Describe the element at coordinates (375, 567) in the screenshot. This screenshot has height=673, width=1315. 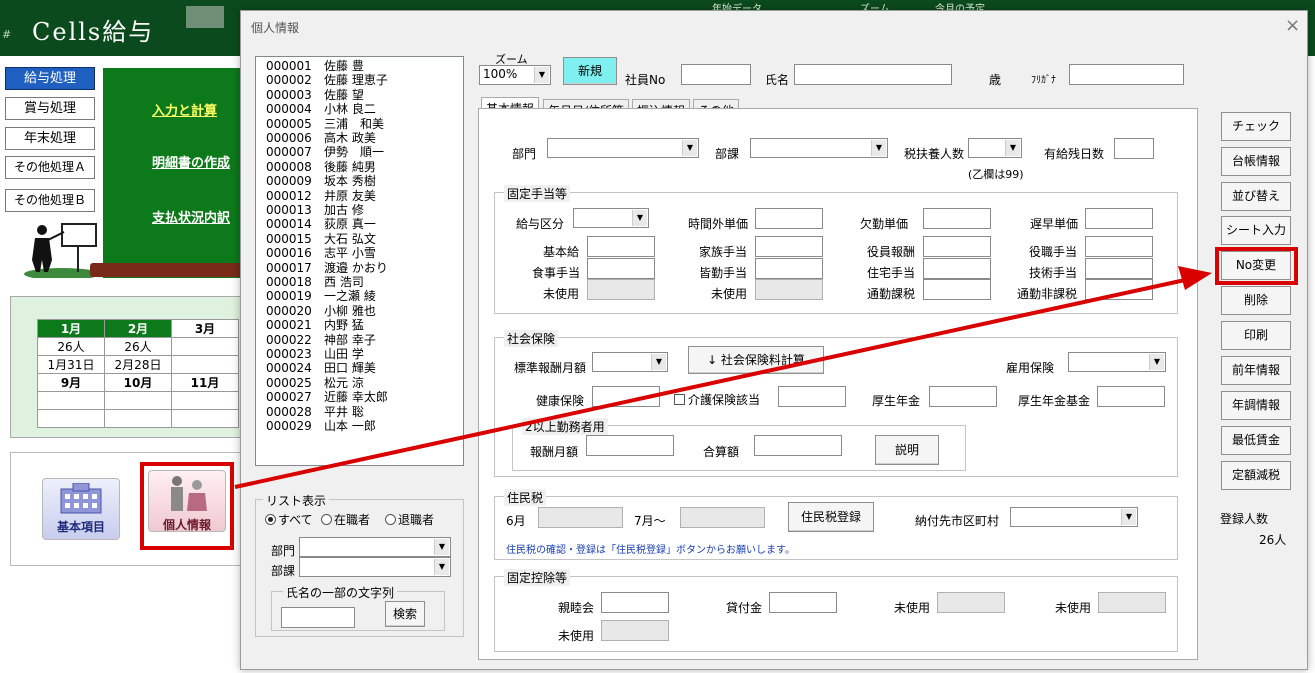
I see `filter-section-select: ▼` at that location.